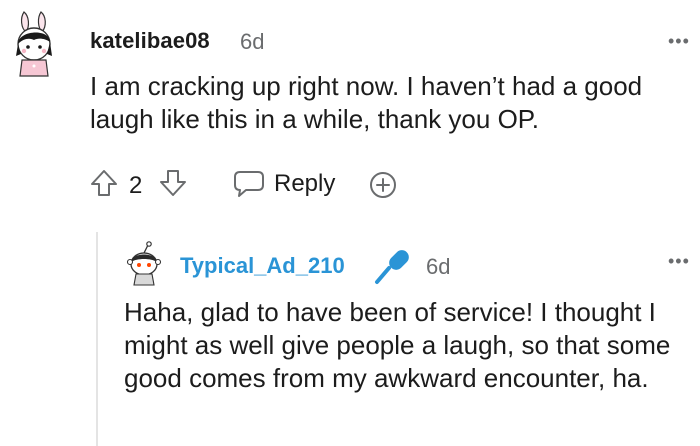  I want to click on reply-author: Typical_Ad_210, so click(262, 266).